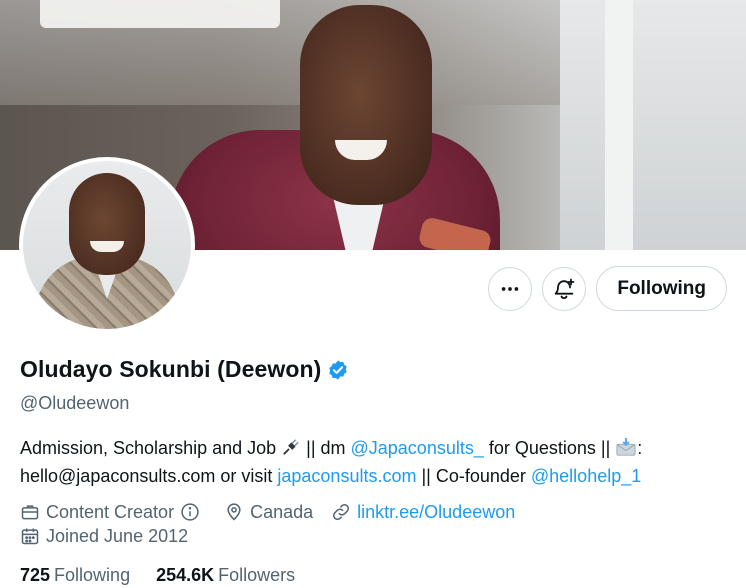  Describe the element at coordinates (160, 14) in the screenshot. I see `banner-light` at that location.